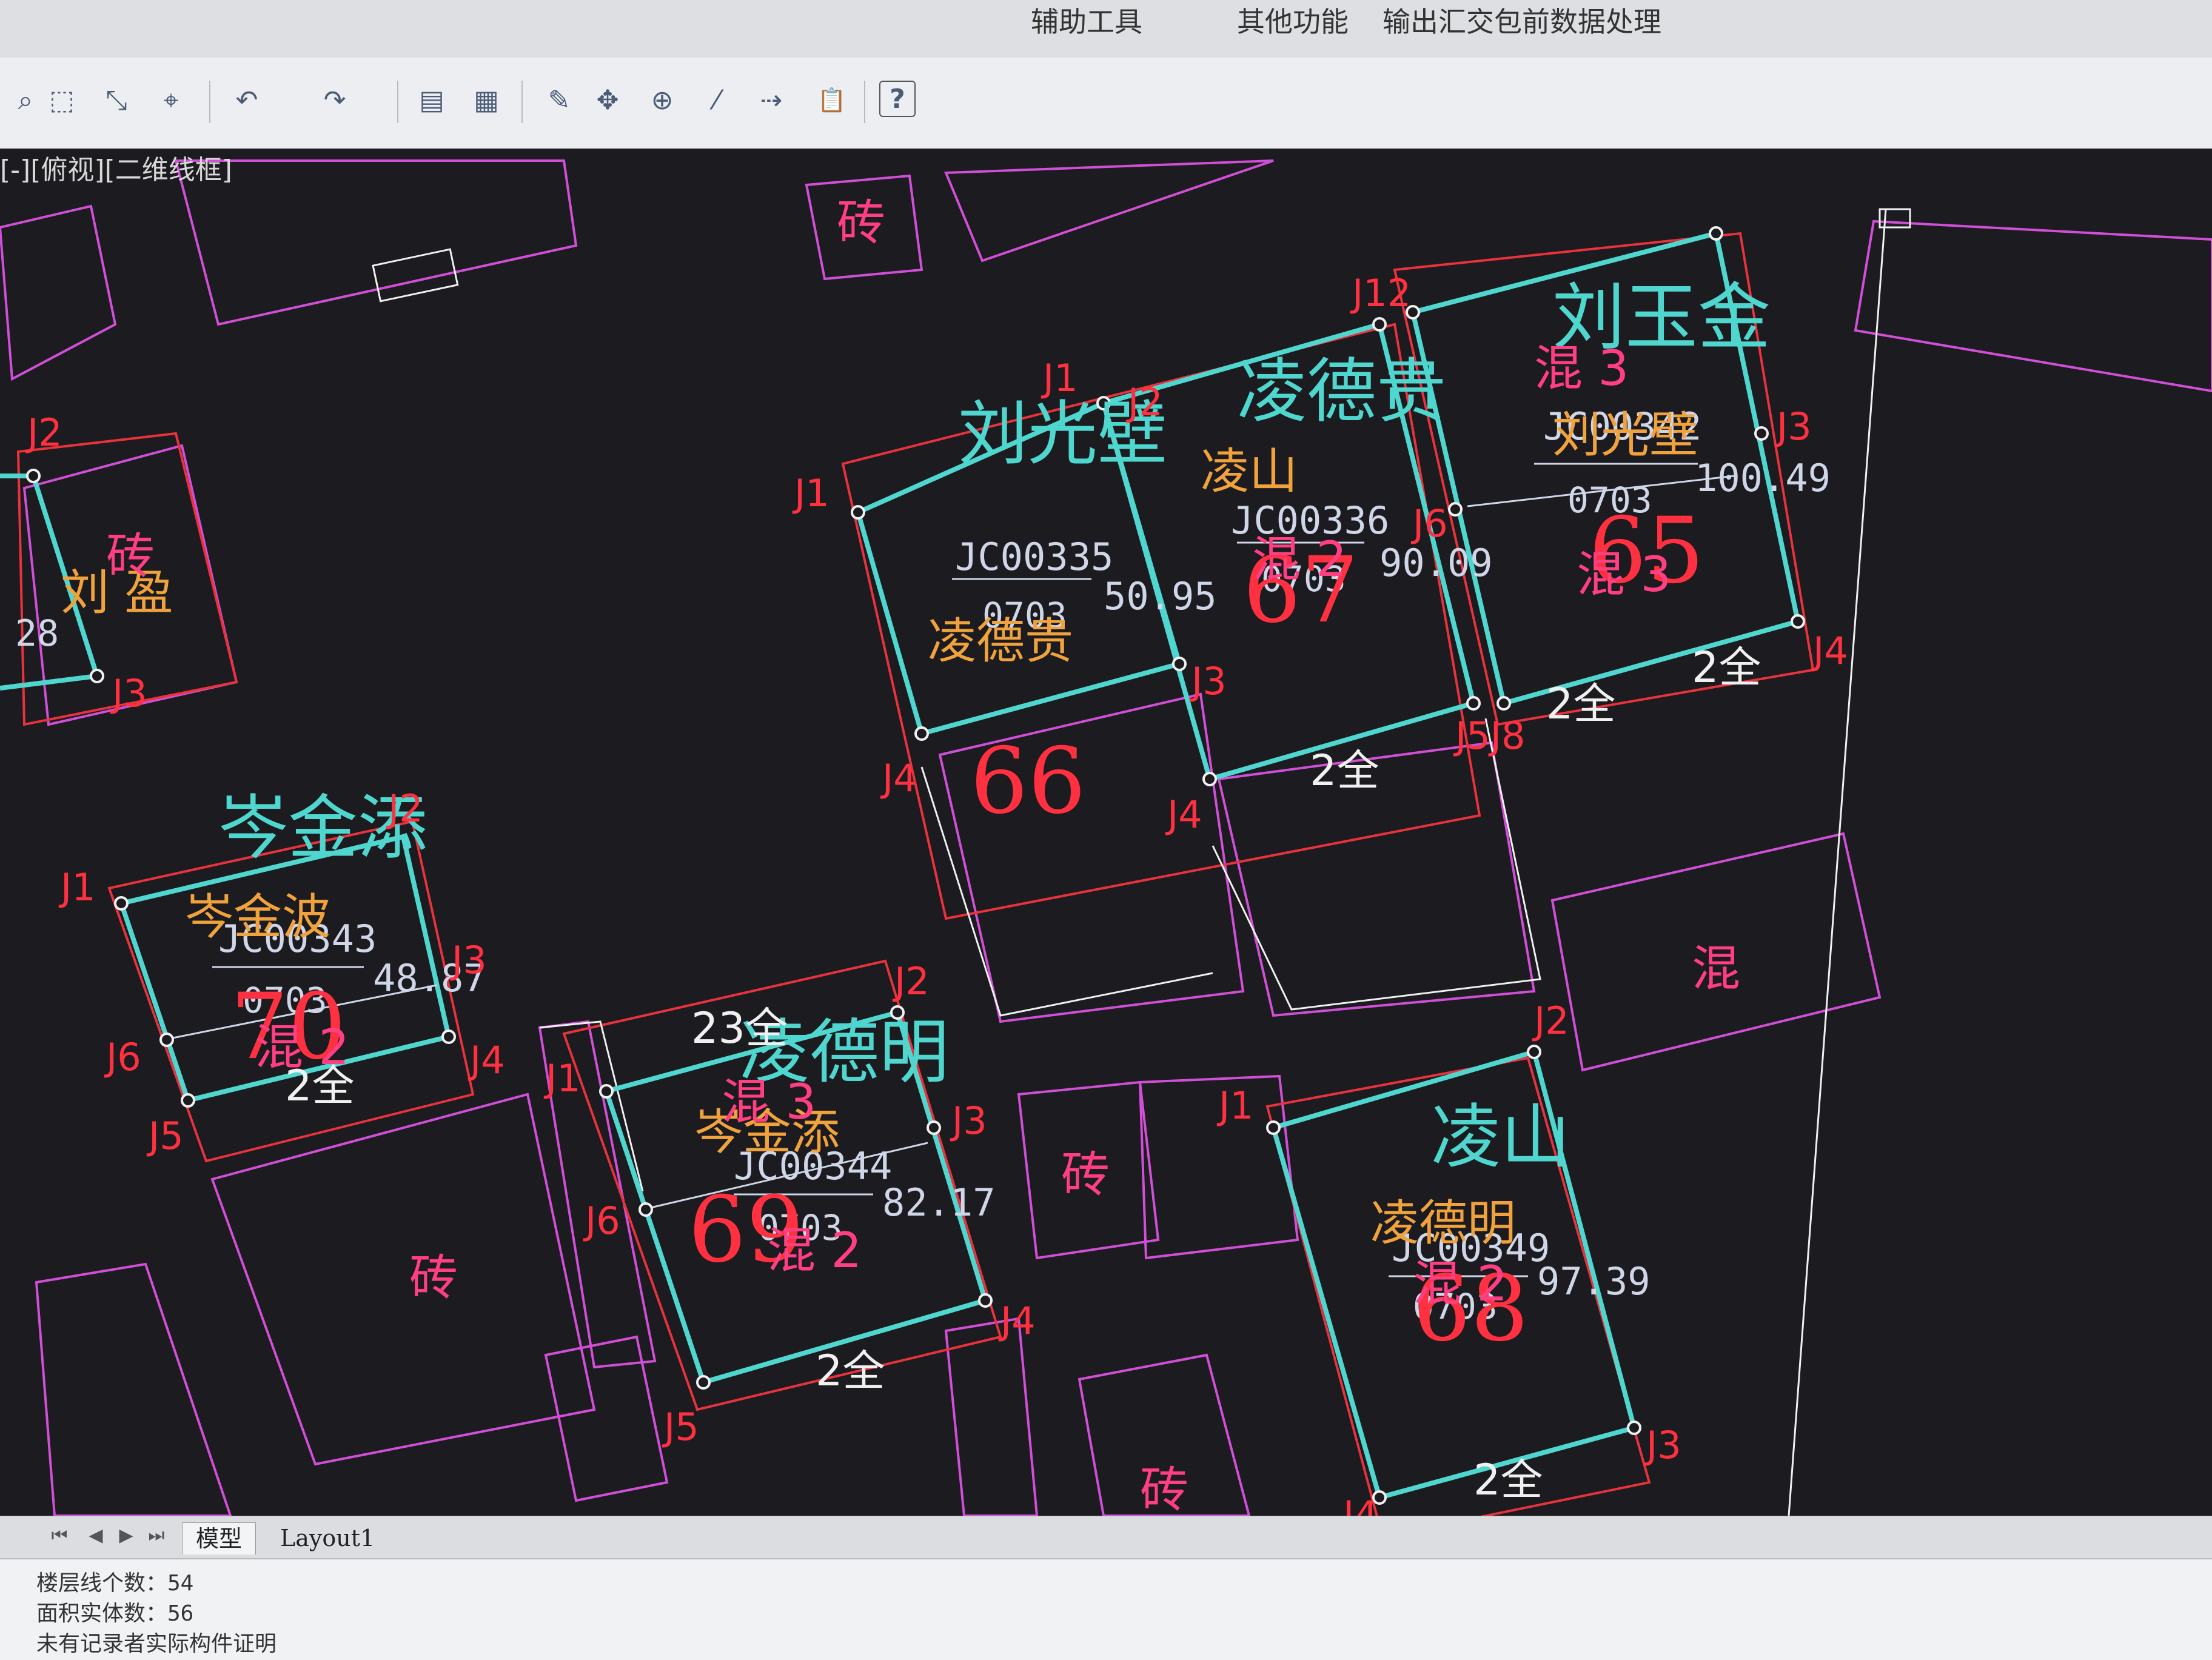 The width and height of the screenshot is (2212, 1660). I want to click on trim-icon: ⁄, so click(716, 100).